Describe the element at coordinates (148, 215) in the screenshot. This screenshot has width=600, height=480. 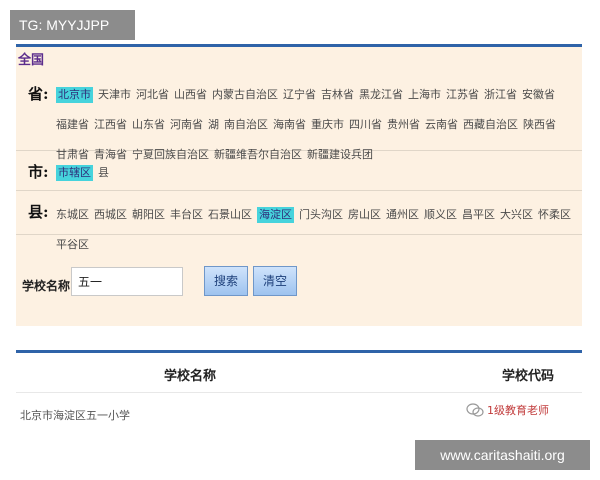
I see `county-option: 朝阳区` at that location.